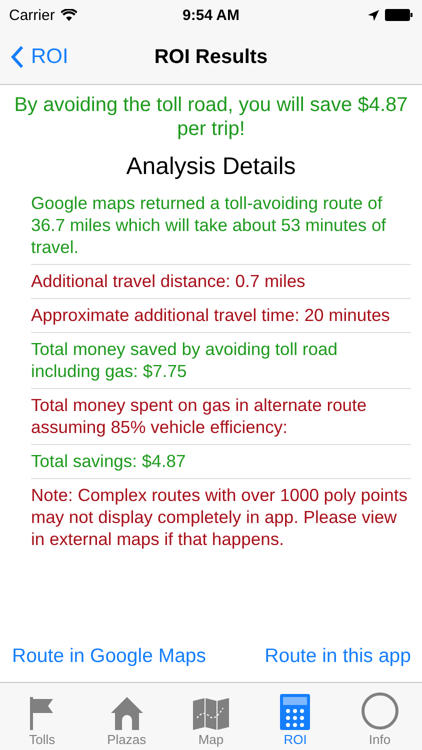  What do you see at coordinates (221, 417) in the screenshot?
I see `detail-text: Total money spent on gas in alternate route assuming 85% vehicle efficiency:` at bounding box center [221, 417].